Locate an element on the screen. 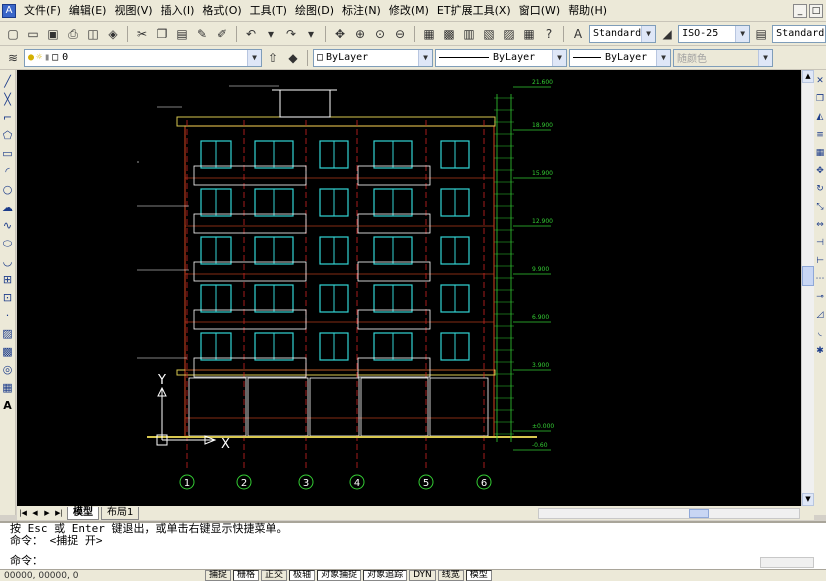 This screenshot has height=581, width=826. design-center-icon: ▩ is located at coordinates (449, 34).